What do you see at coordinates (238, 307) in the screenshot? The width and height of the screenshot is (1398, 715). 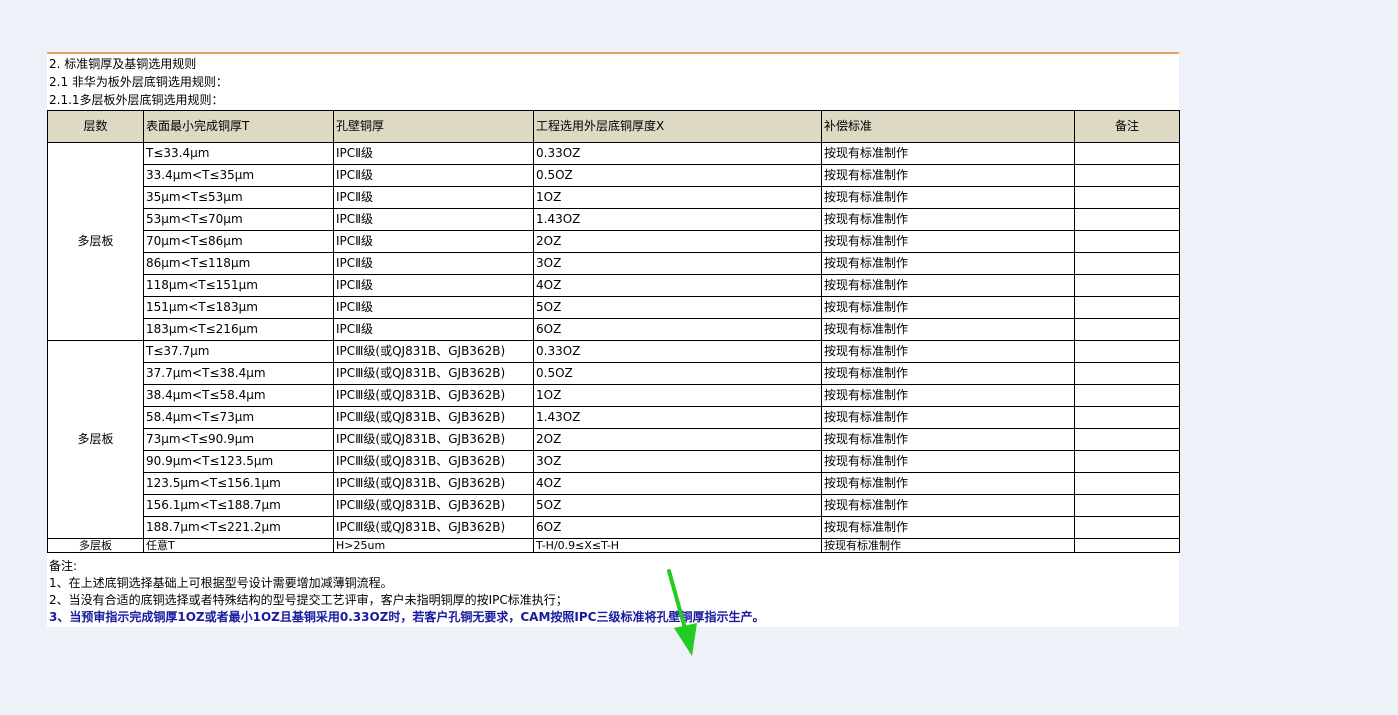 I see `min-copper-cell: 151μm<T≤183μm` at bounding box center [238, 307].